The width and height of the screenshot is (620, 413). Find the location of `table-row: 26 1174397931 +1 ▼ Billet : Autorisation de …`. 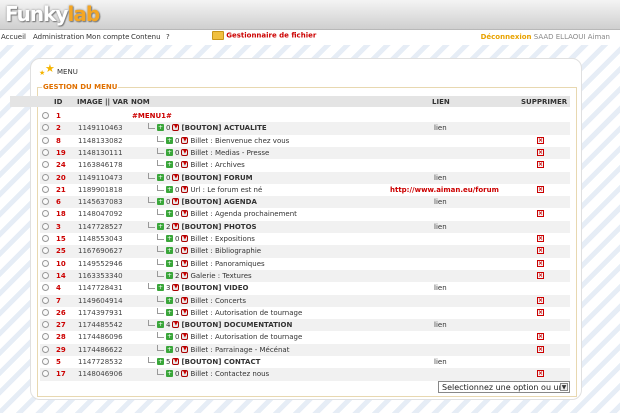

table-row: 26 1174397931 +1 ▼ Billet : Autorisation de … is located at coordinates (305, 313).